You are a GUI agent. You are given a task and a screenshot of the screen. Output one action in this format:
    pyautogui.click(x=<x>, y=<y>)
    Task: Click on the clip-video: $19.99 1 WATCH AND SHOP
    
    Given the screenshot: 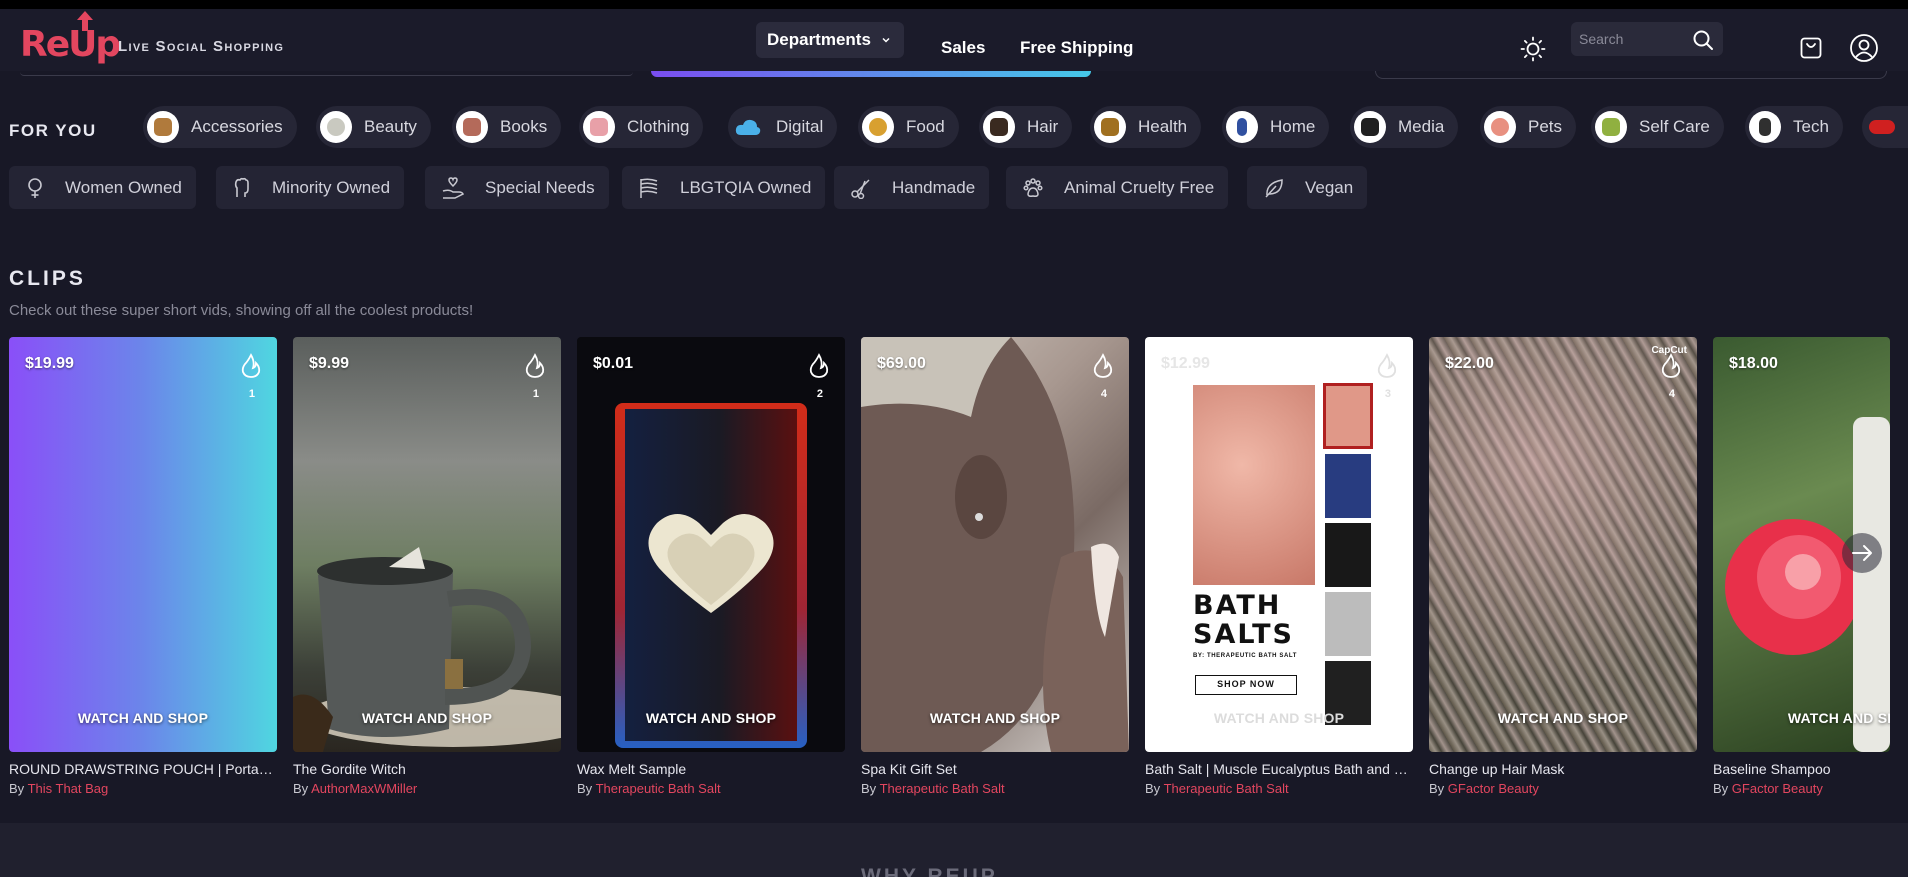 What is the action you would take?
    pyautogui.click(x=143, y=544)
    